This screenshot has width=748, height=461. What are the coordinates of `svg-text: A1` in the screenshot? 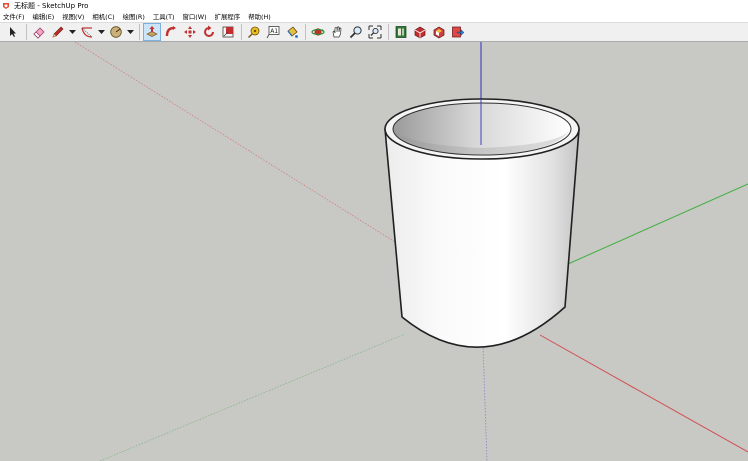 It's located at (274, 31).